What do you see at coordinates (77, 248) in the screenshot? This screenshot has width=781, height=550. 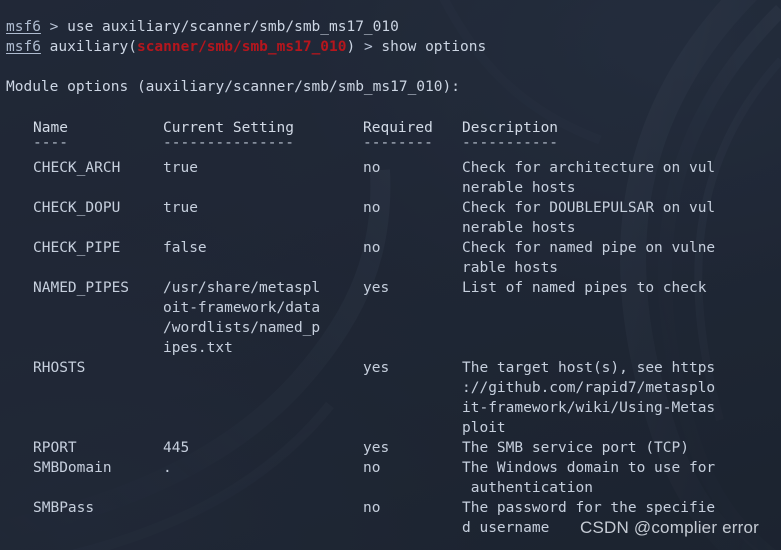 I see `option-name: CHECK_PIPE` at bounding box center [77, 248].